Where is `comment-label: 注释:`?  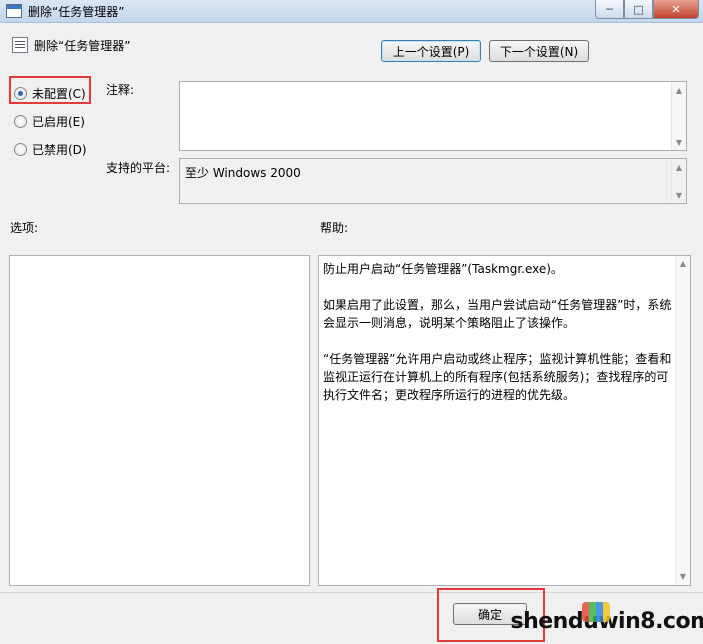 comment-label: 注释: is located at coordinates (120, 90).